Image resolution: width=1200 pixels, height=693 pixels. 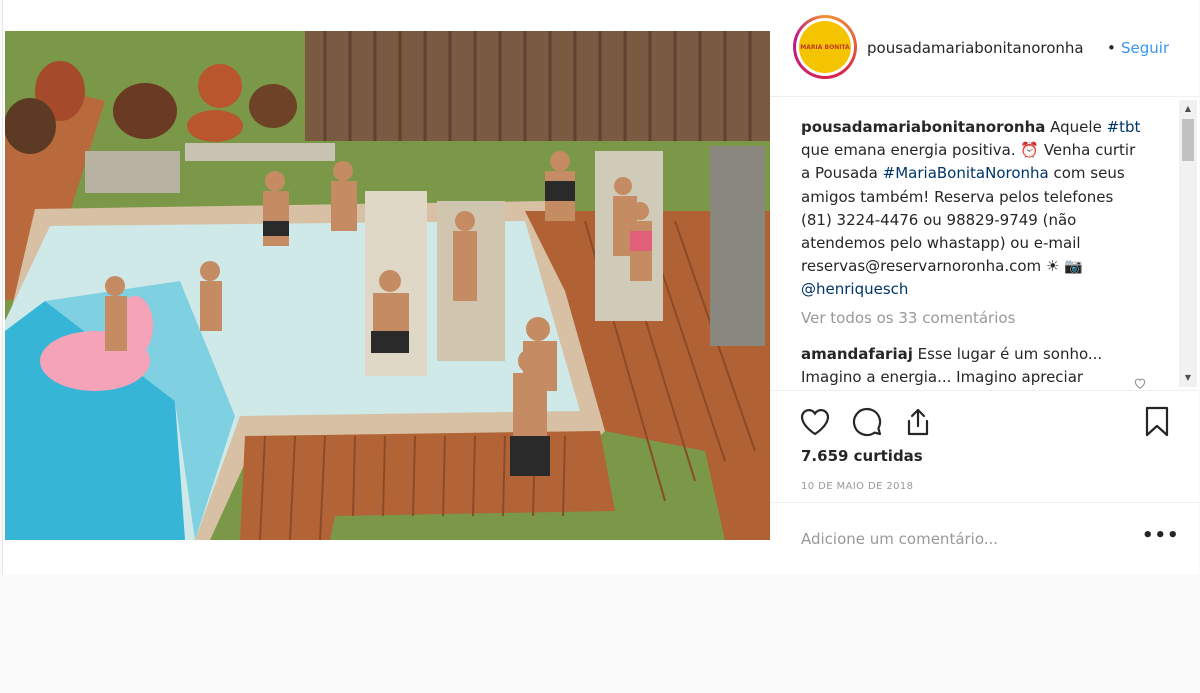 I want to click on likes-count: 7.659 curtidas, so click(x=862, y=456).